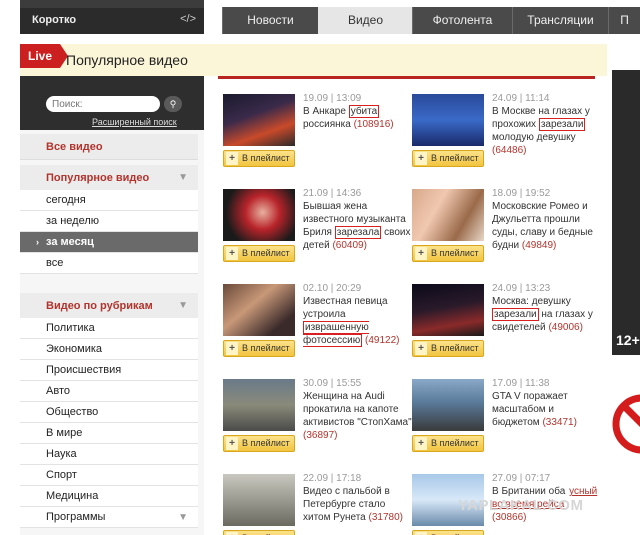 This screenshot has height=535, width=640. Describe the element at coordinates (332, 193) in the screenshot. I see `video-date: 21.09 | 14:36` at that location.